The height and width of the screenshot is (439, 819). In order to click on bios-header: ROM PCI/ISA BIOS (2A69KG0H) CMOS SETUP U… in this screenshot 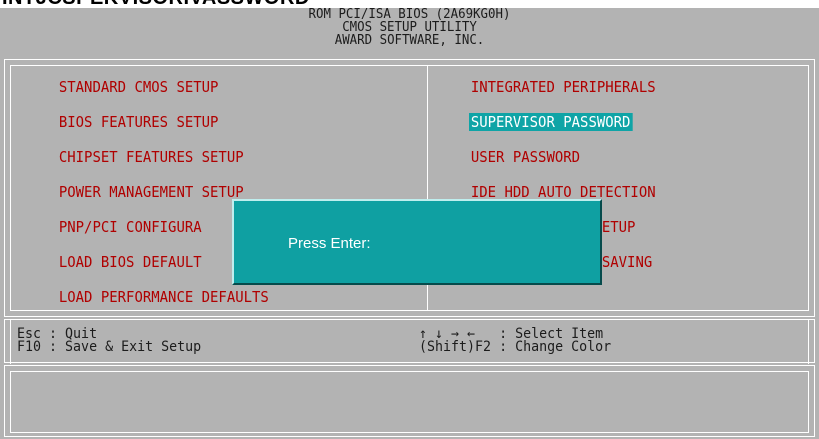, I will do `click(409, 32)`.